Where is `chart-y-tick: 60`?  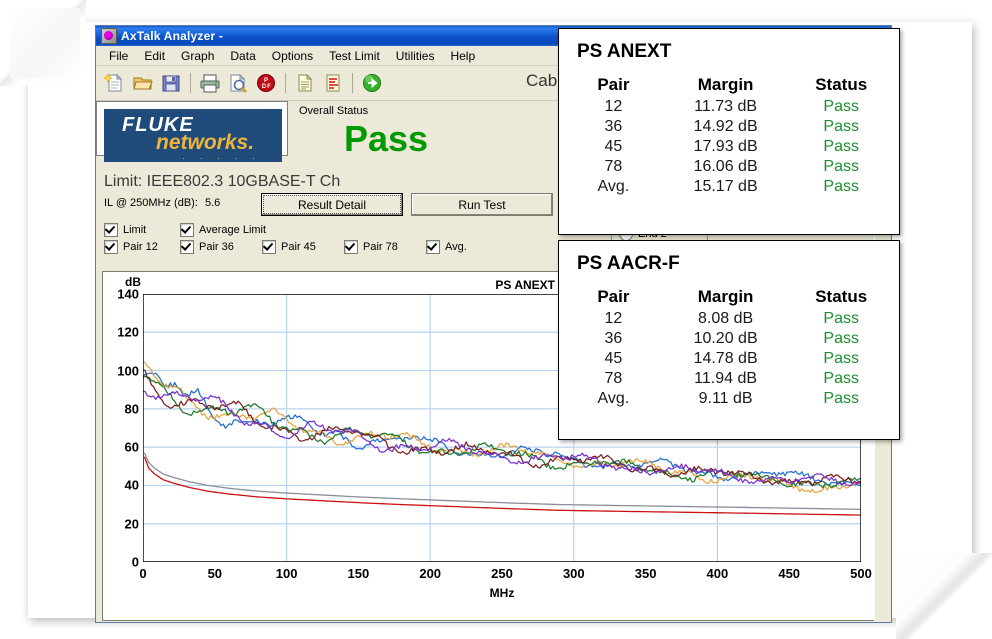 chart-y-tick: 60 is located at coordinates (131, 447).